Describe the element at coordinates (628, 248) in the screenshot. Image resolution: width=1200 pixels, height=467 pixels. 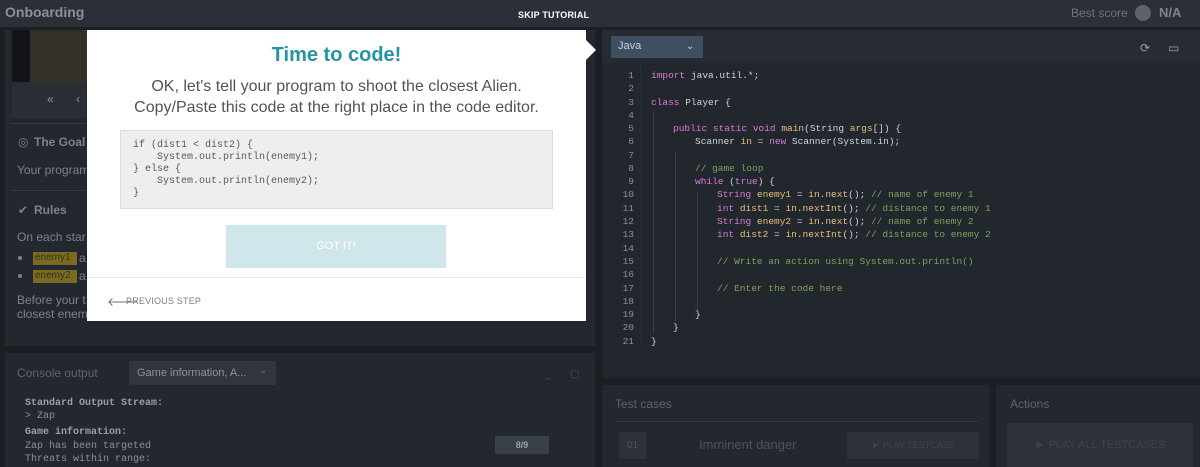
I see `line-number: 14` at that location.